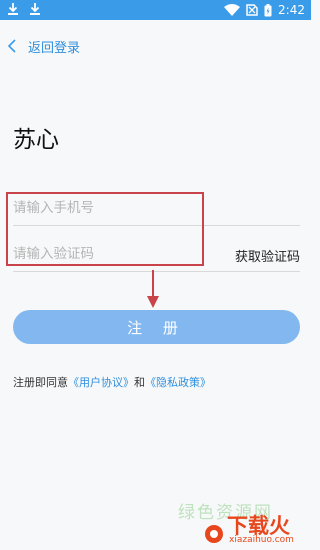 The image size is (320, 550). I want to click on chevron-left-icon, so click(11, 46).